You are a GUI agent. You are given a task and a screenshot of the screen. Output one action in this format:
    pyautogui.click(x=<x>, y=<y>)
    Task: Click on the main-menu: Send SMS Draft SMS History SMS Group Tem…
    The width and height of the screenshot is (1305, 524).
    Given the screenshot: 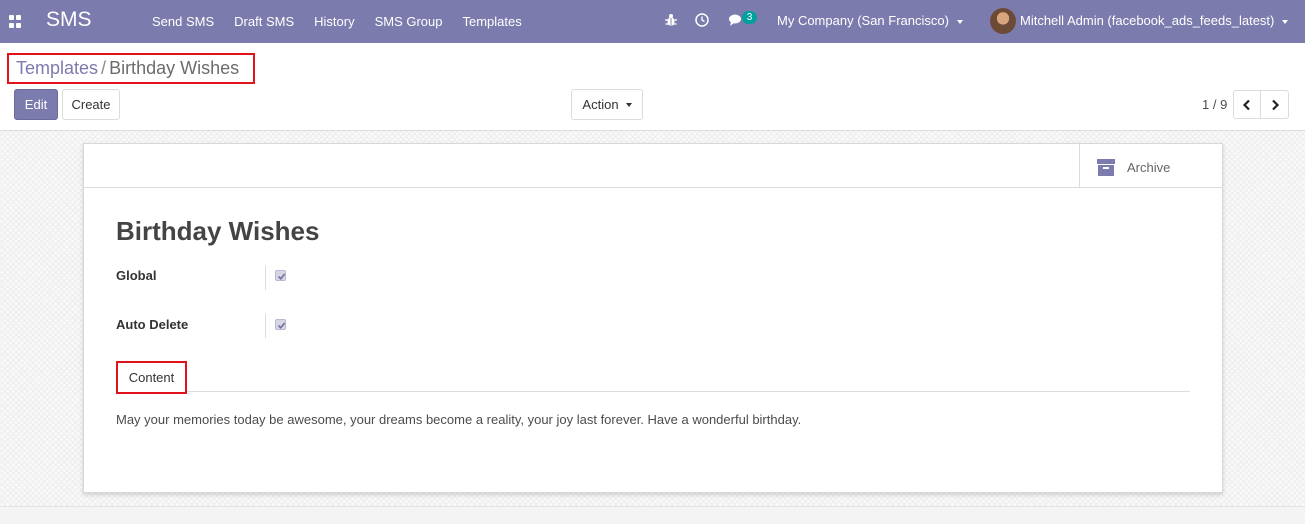 What is the action you would take?
    pyautogui.click(x=337, y=21)
    